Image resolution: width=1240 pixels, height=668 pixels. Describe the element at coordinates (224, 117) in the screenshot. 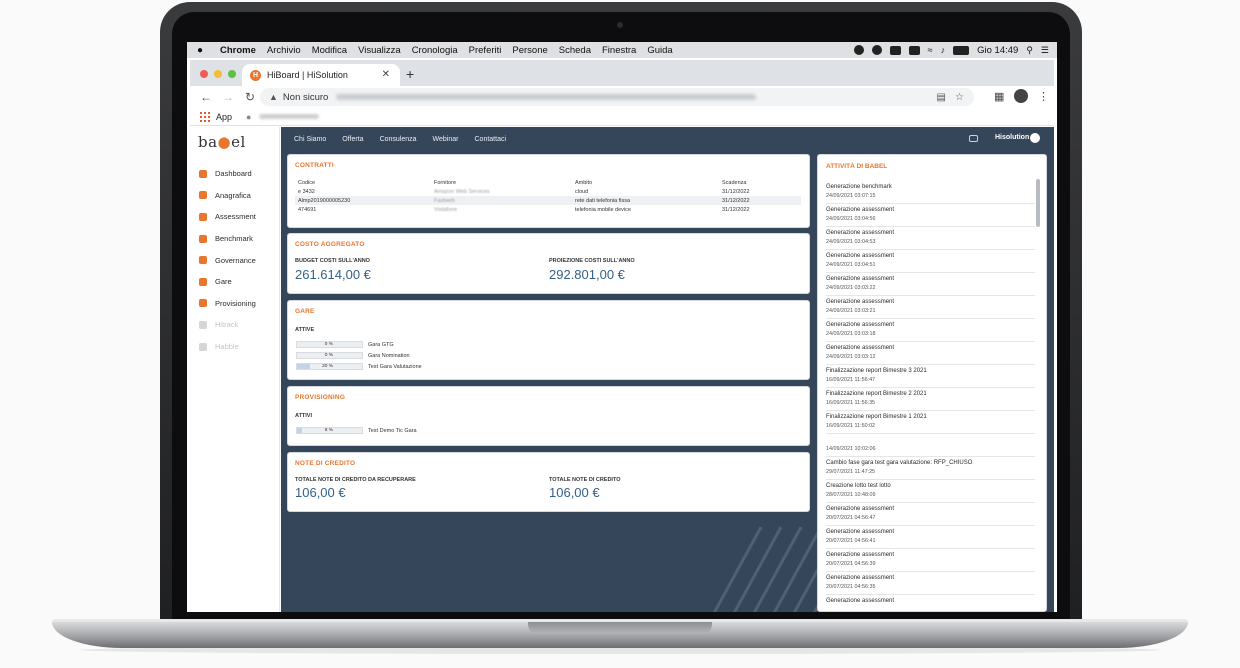

I see `bookmark-apps: App` at that location.